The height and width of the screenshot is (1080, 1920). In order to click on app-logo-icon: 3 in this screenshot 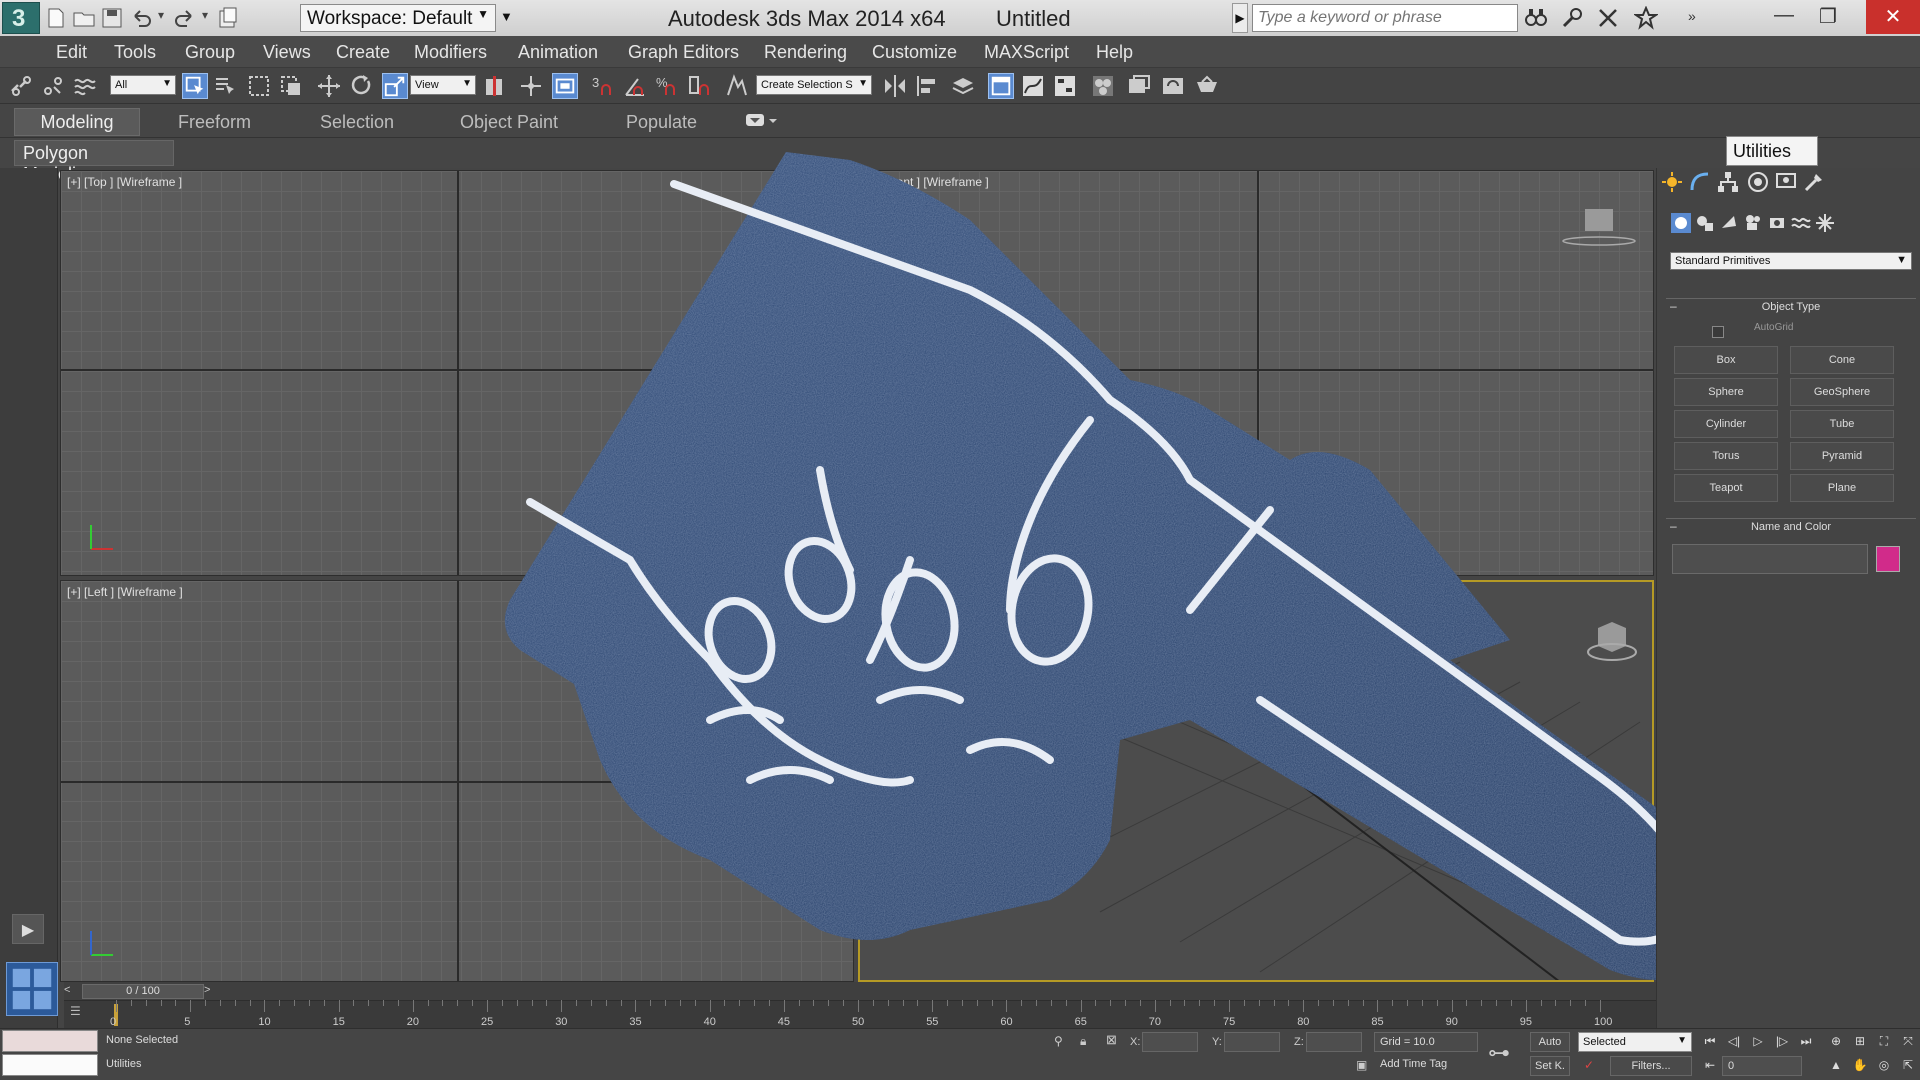, I will do `click(21, 18)`.